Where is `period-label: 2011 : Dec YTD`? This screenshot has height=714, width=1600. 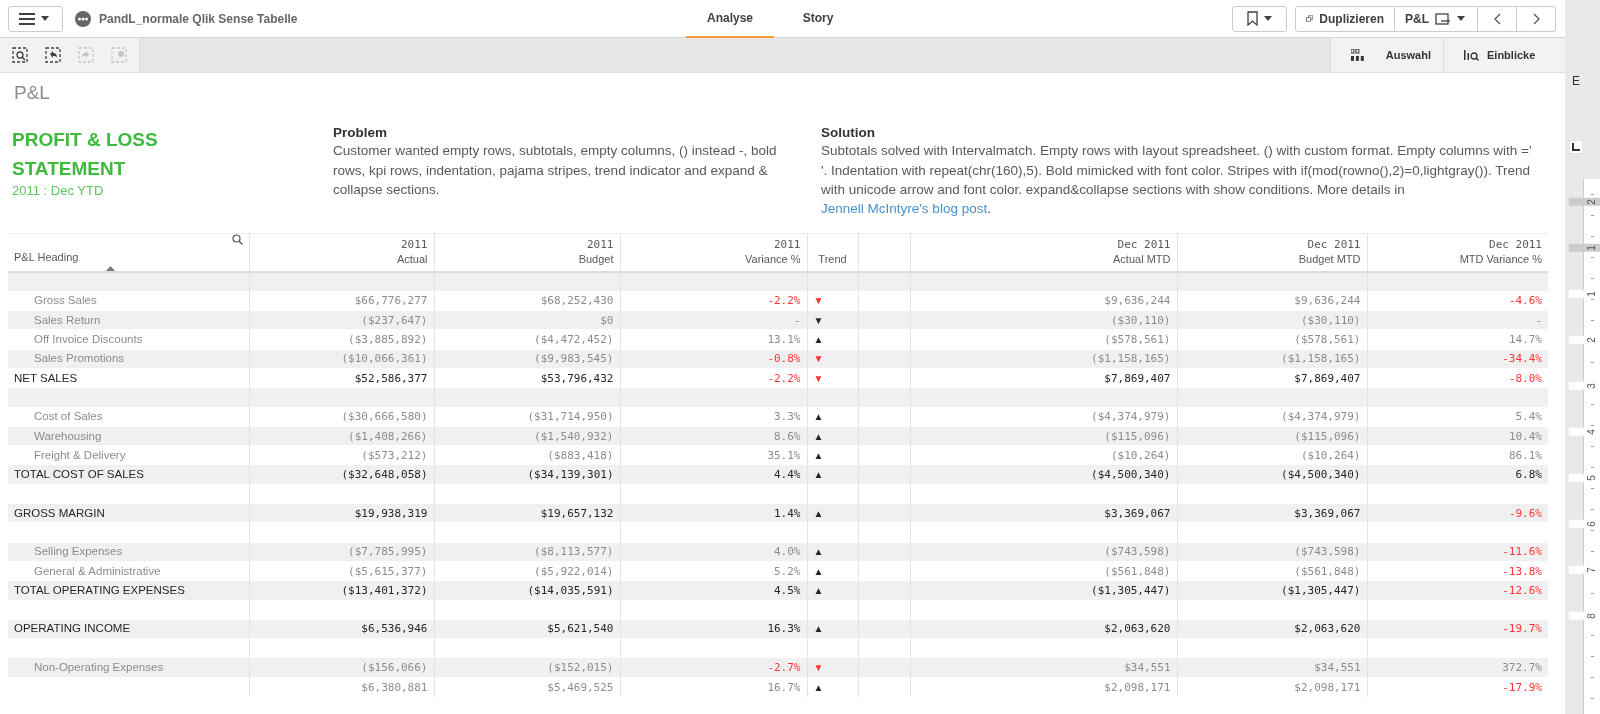
period-label: 2011 : Dec YTD is located at coordinates (58, 191).